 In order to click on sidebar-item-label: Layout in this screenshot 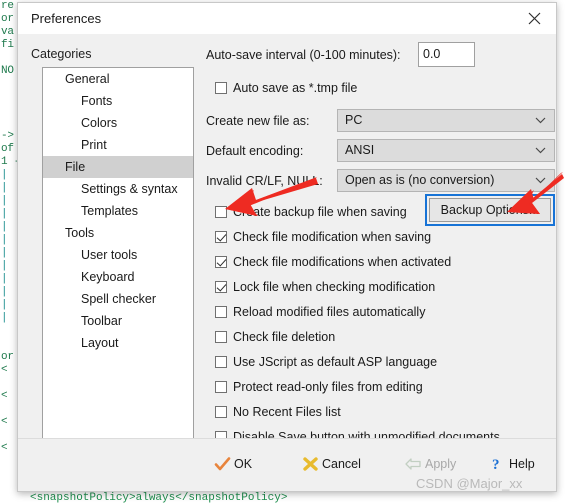, I will do `click(100, 343)`.